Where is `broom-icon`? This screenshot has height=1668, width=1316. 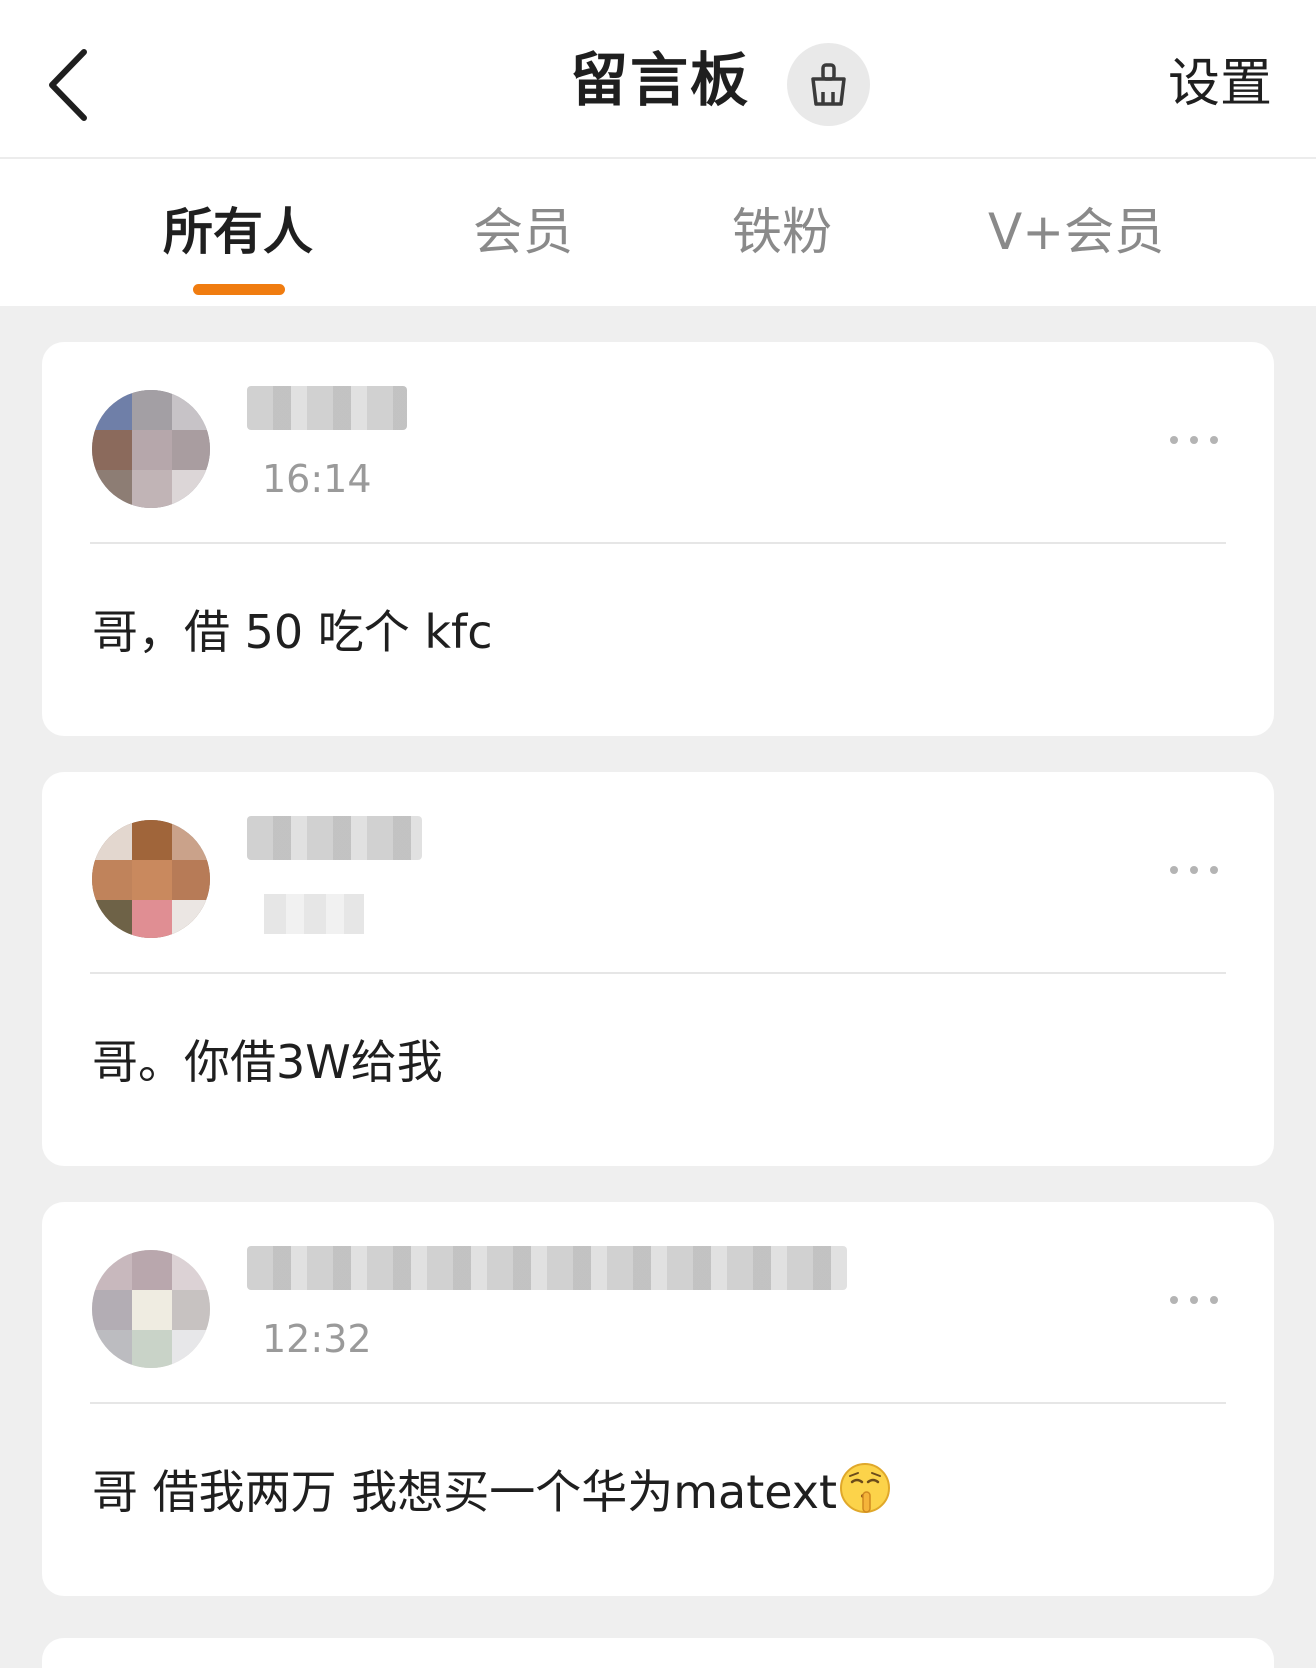 broom-icon is located at coordinates (828, 84).